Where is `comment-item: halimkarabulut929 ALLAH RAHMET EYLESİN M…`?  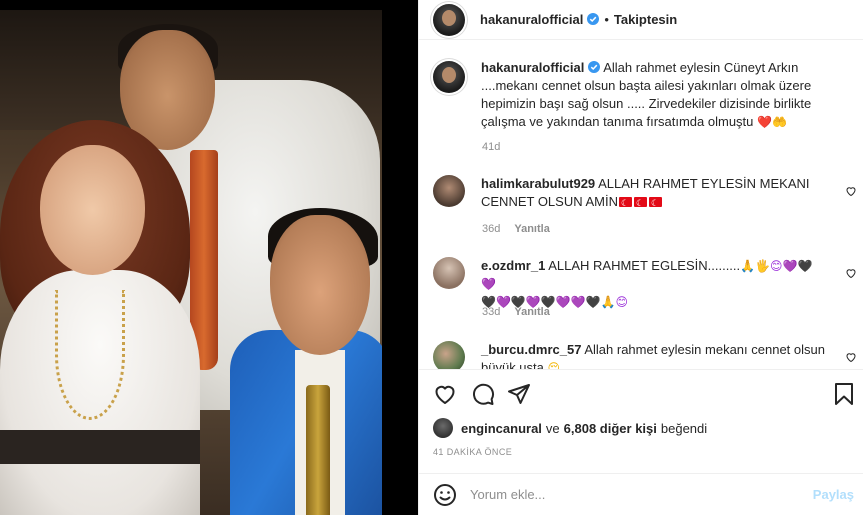 comment-item: halimkarabulut929 ALLAH RAHMET EYLESİN M… is located at coordinates (643, 193).